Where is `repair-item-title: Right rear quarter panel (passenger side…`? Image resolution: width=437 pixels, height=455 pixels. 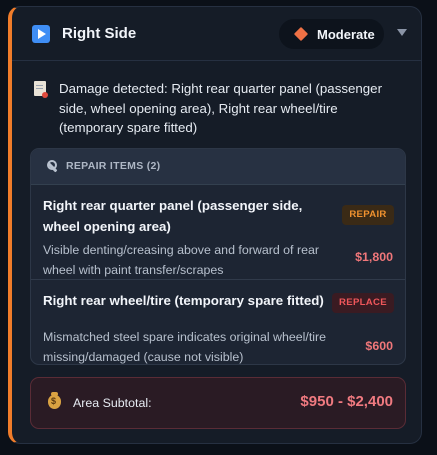 repair-item-title: Right rear quarter panel (passenger side… is located at coordinates (173, 216).